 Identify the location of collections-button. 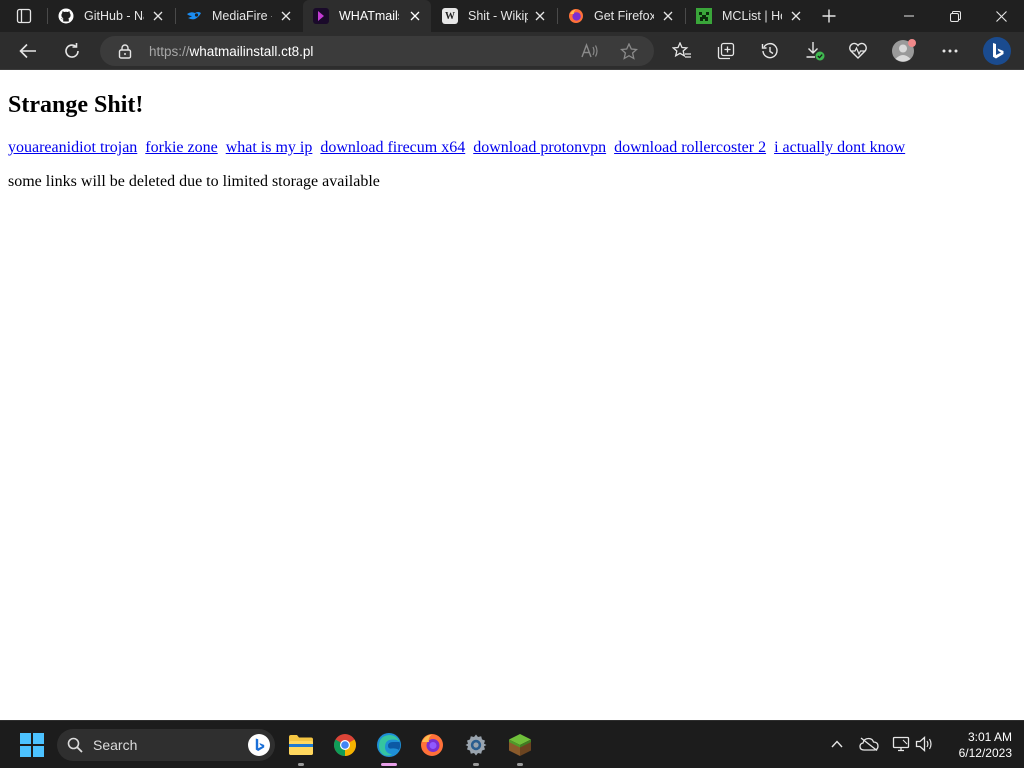
(726, 51).